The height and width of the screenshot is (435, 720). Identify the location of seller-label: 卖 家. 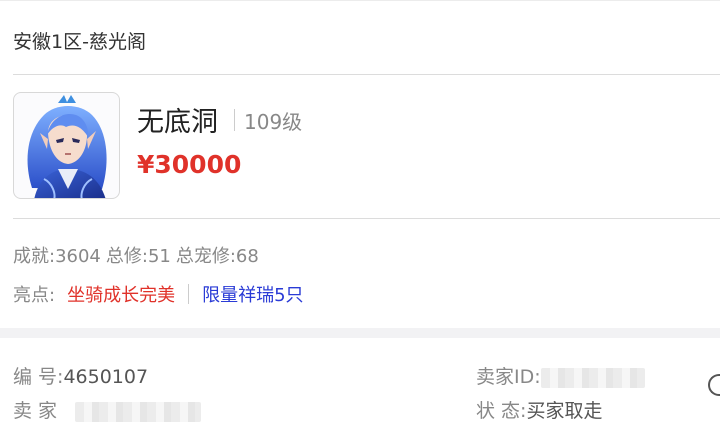
(35, 411).